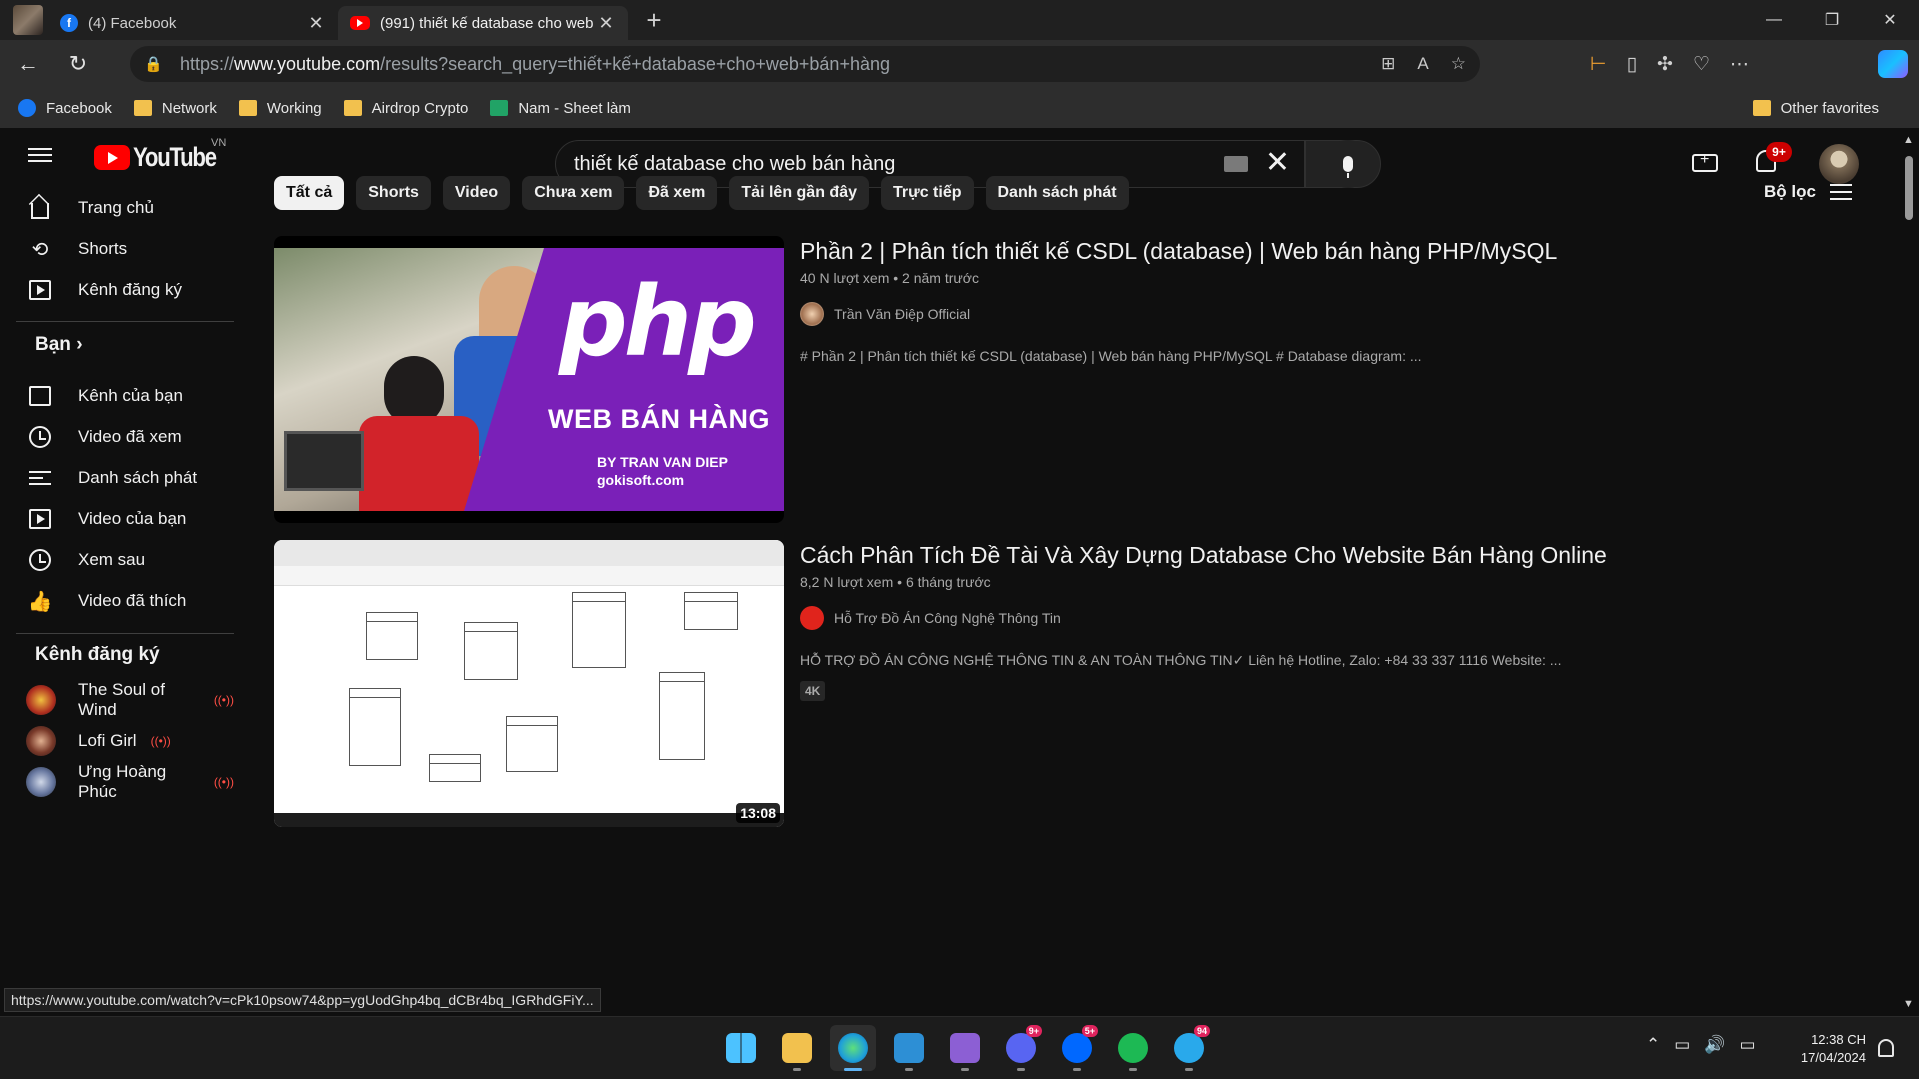 This screenshot has height=1079, width=1919. What do you see at coordinates (1705, 161) in the screenshot?
I see `create-video-icon` at bounding box center [1705, 161].